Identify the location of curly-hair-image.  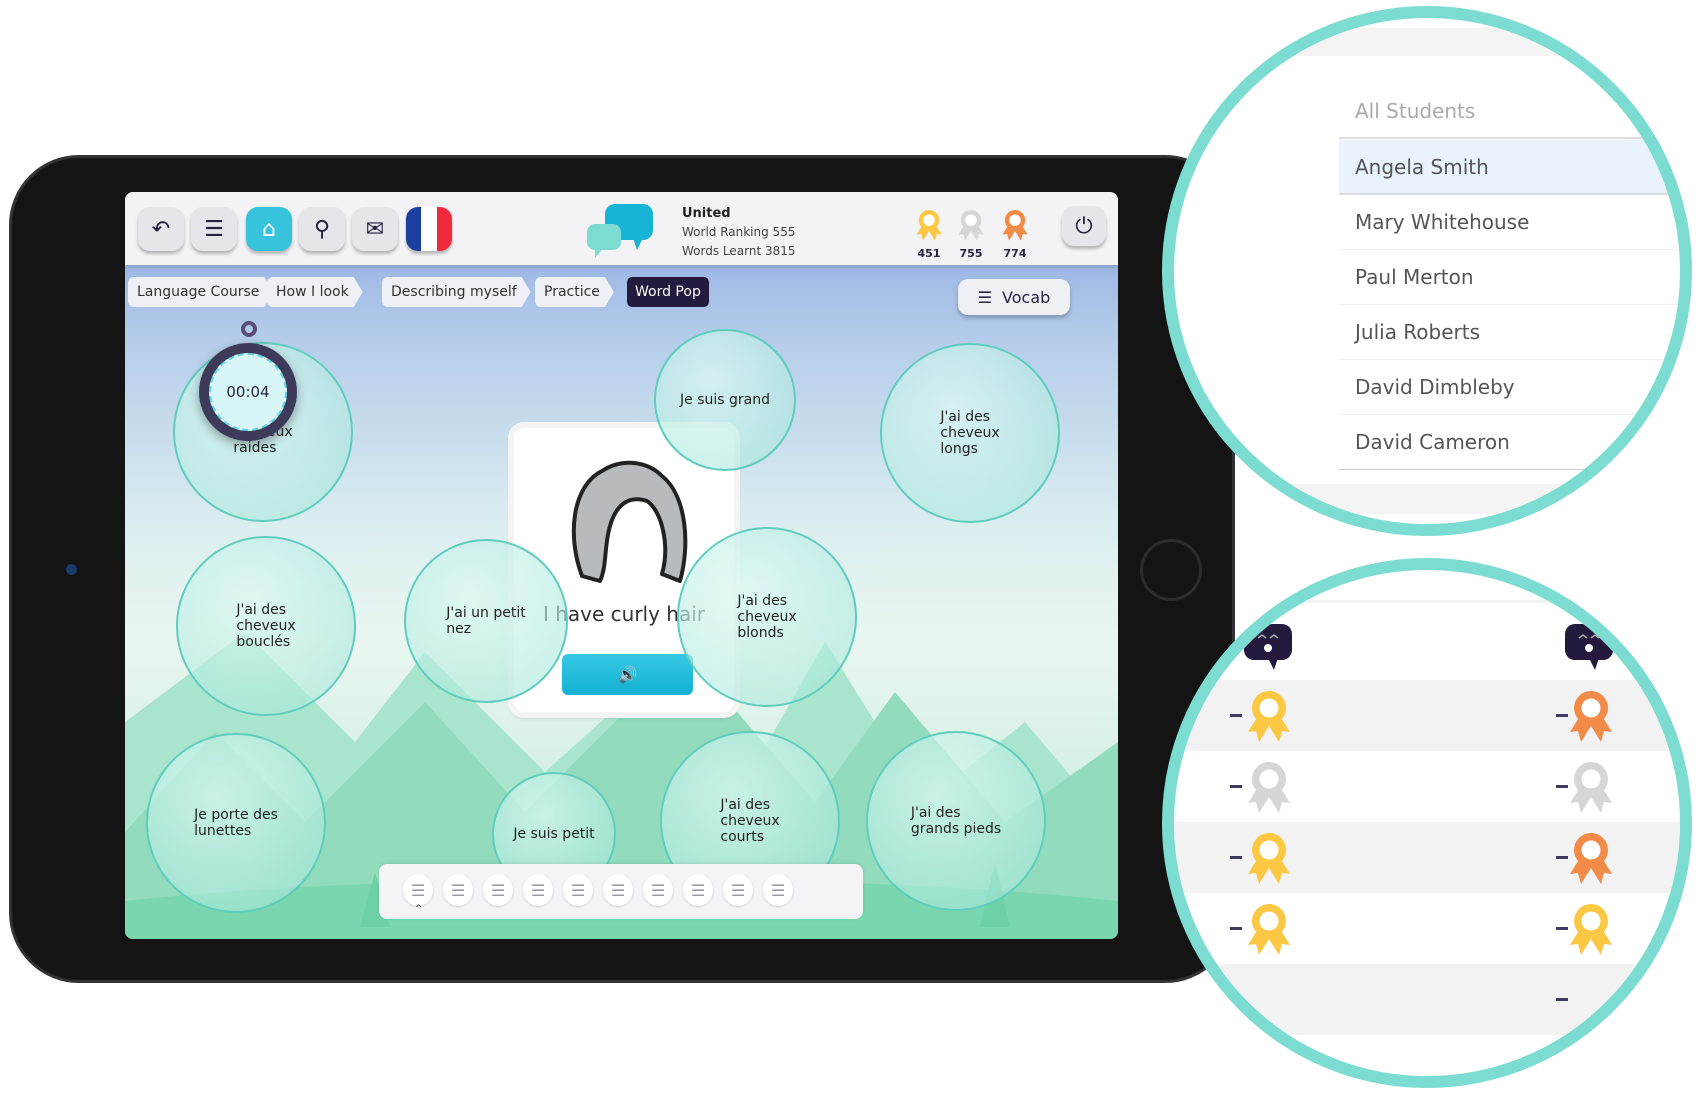
(629, 521).